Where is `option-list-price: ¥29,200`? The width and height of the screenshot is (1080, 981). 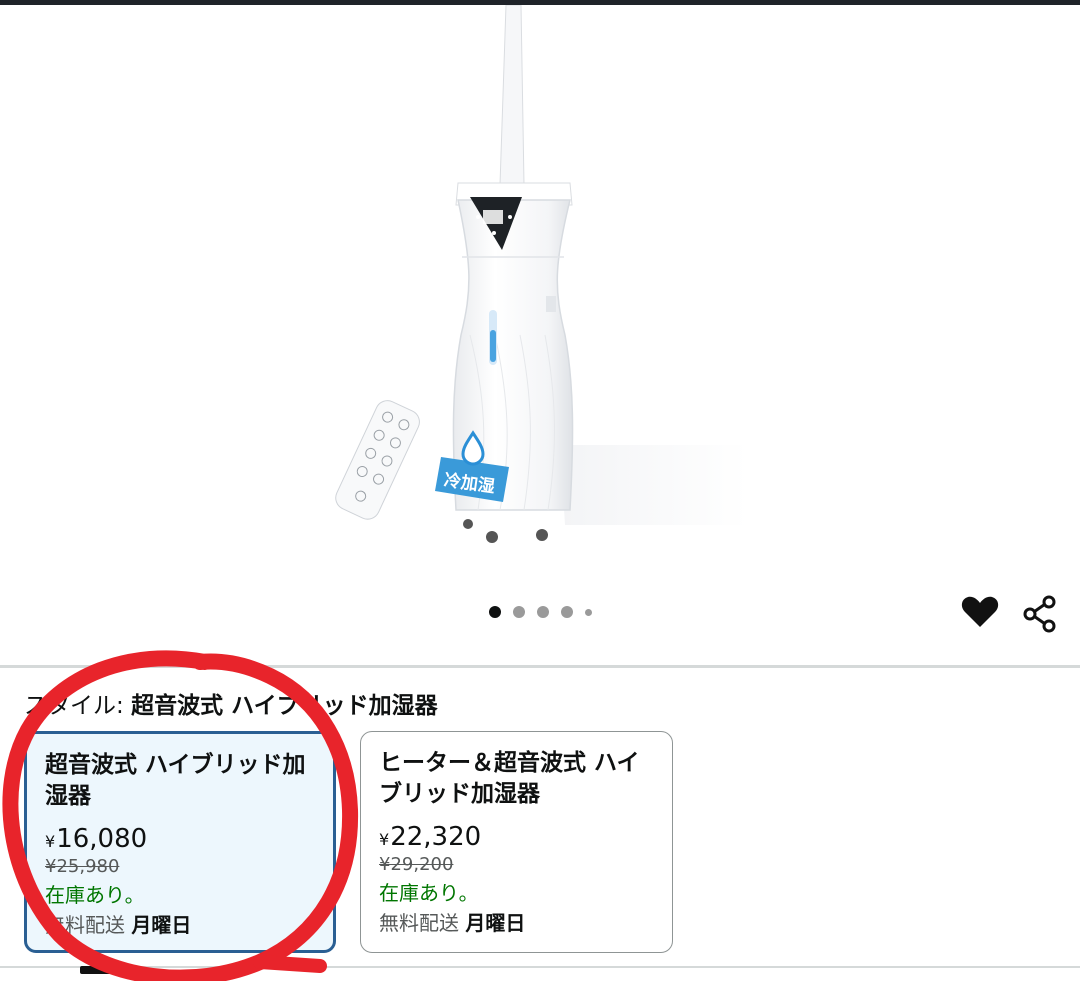 option-list-price: ¥29,200 is located at coordinates (416, 864).